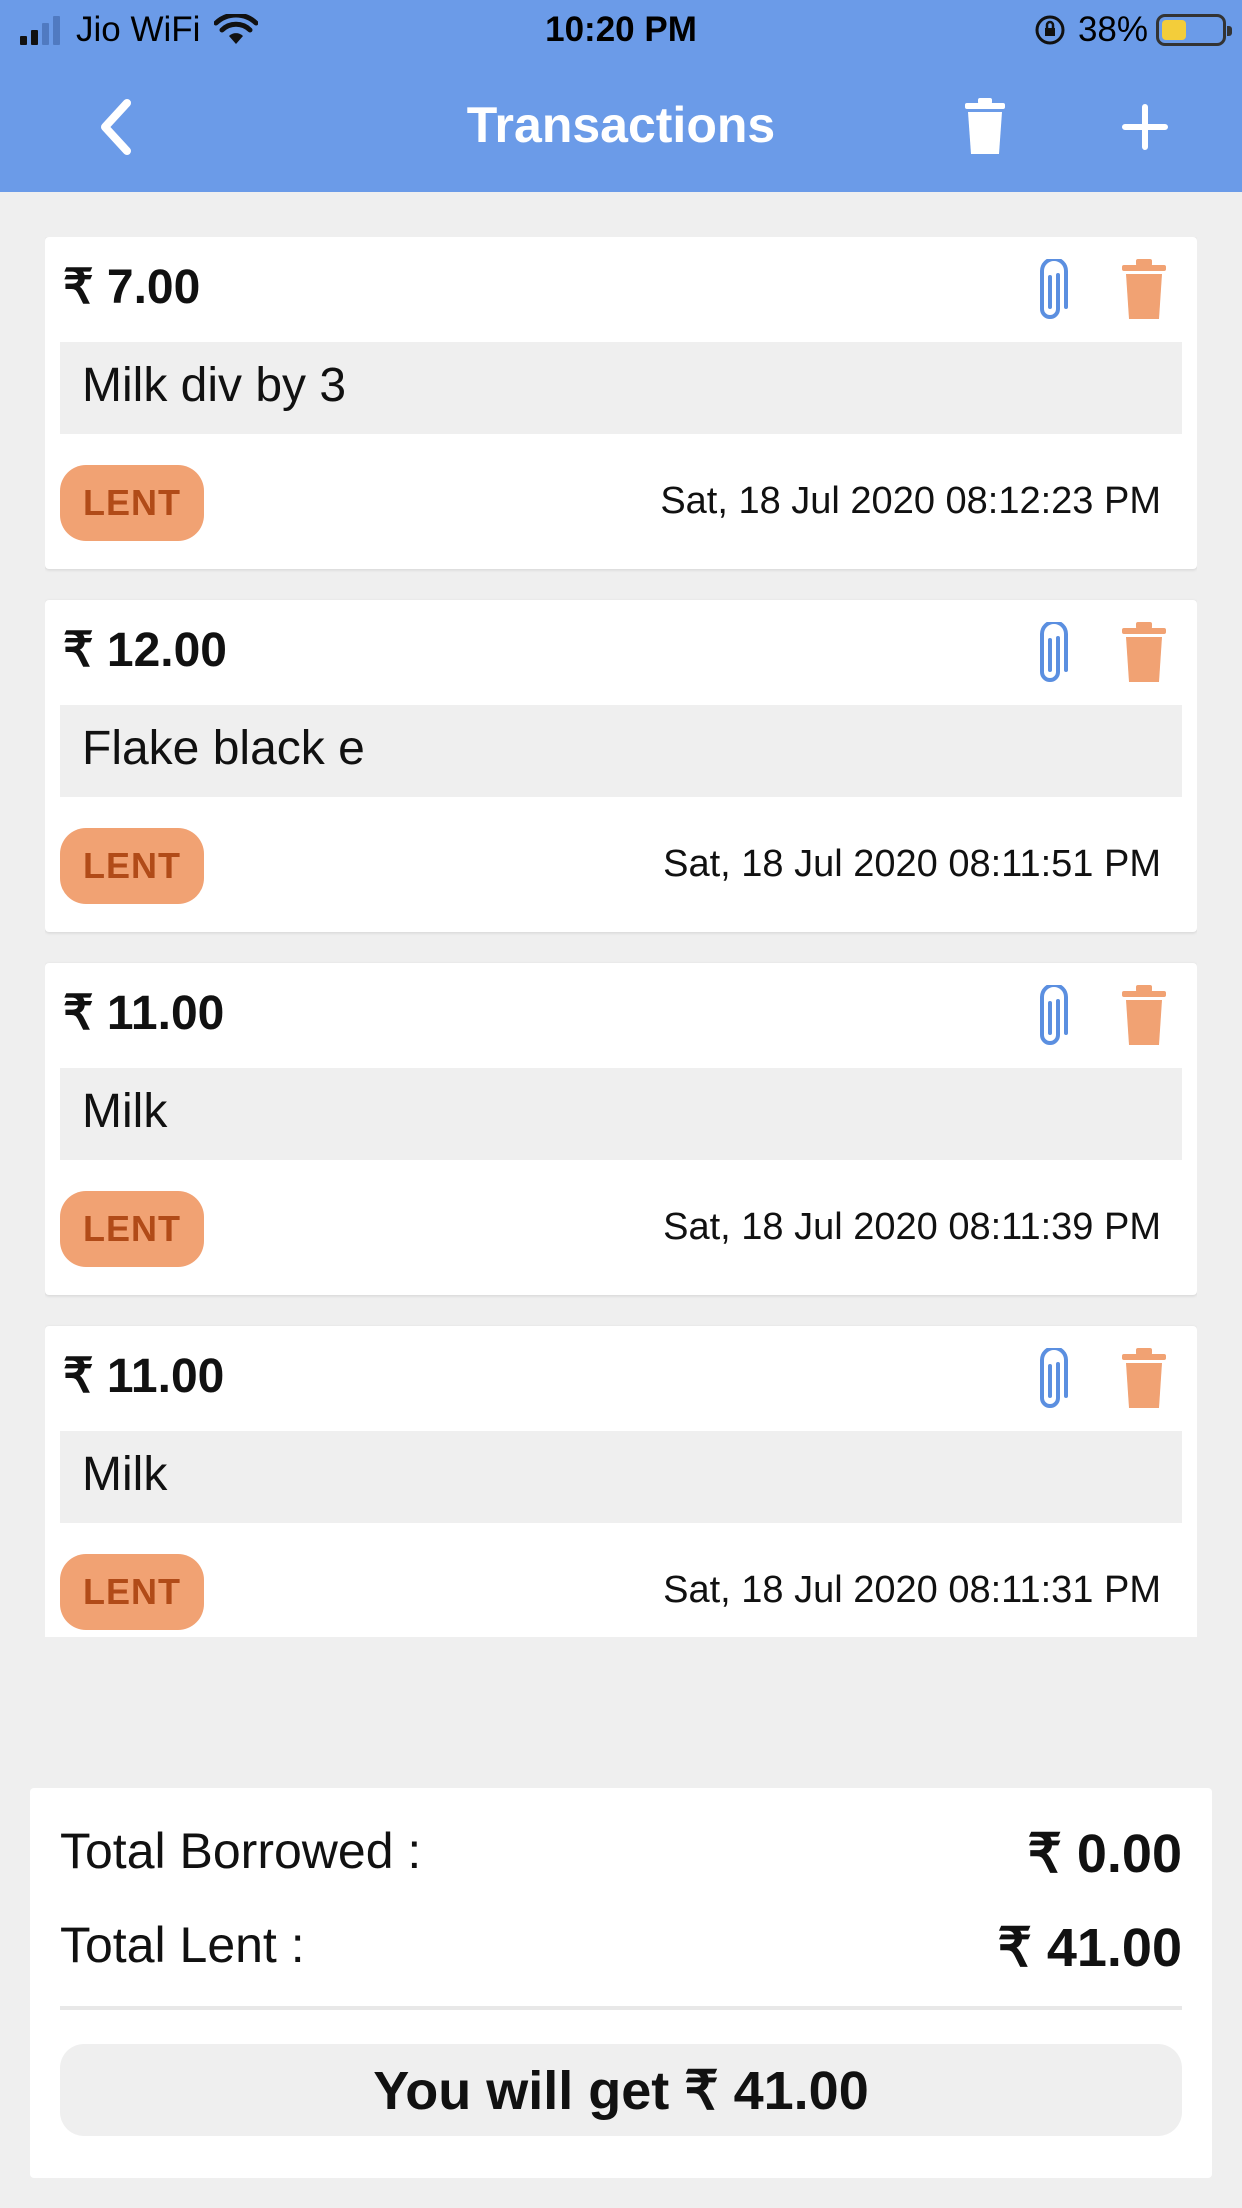  I want to click on divider, so click(621, 2008).